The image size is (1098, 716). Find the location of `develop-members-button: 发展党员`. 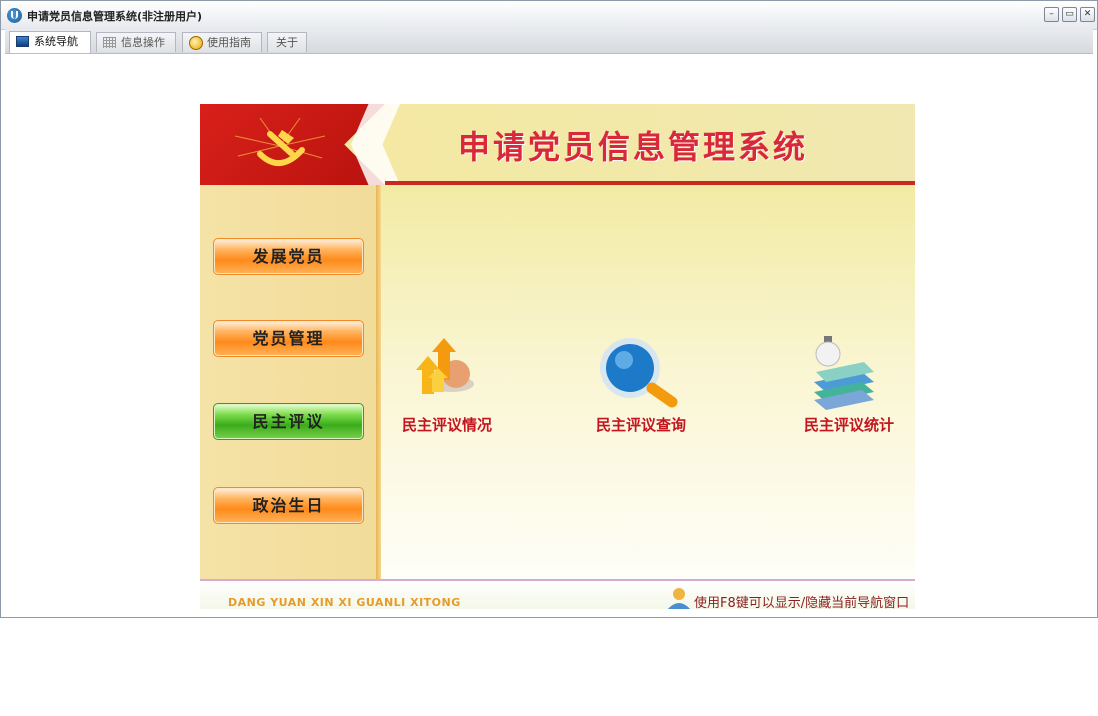

develop-members-button: 发展党员 is located at coordinates (288, 256).